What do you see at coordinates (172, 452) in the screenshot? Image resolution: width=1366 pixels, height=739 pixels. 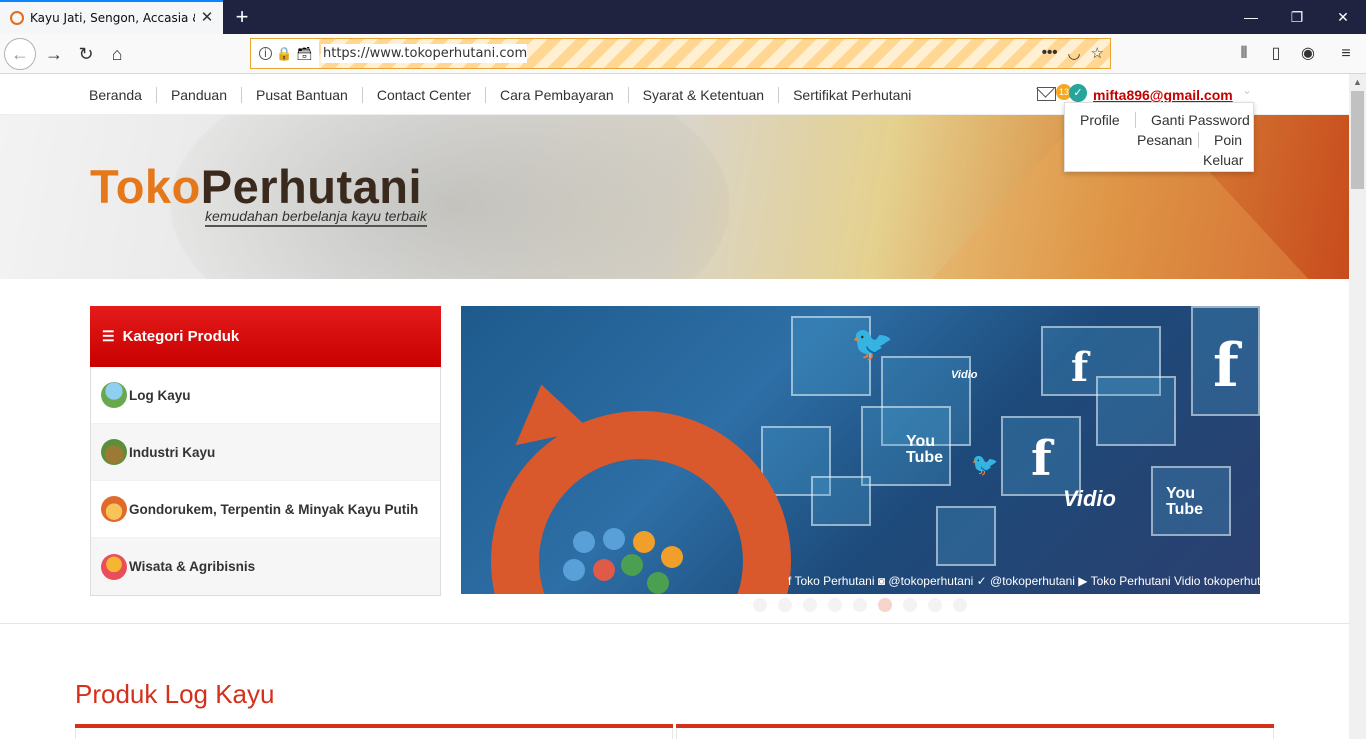 I see `category-label: Industri Kayu` at bounding box center [172, 452].